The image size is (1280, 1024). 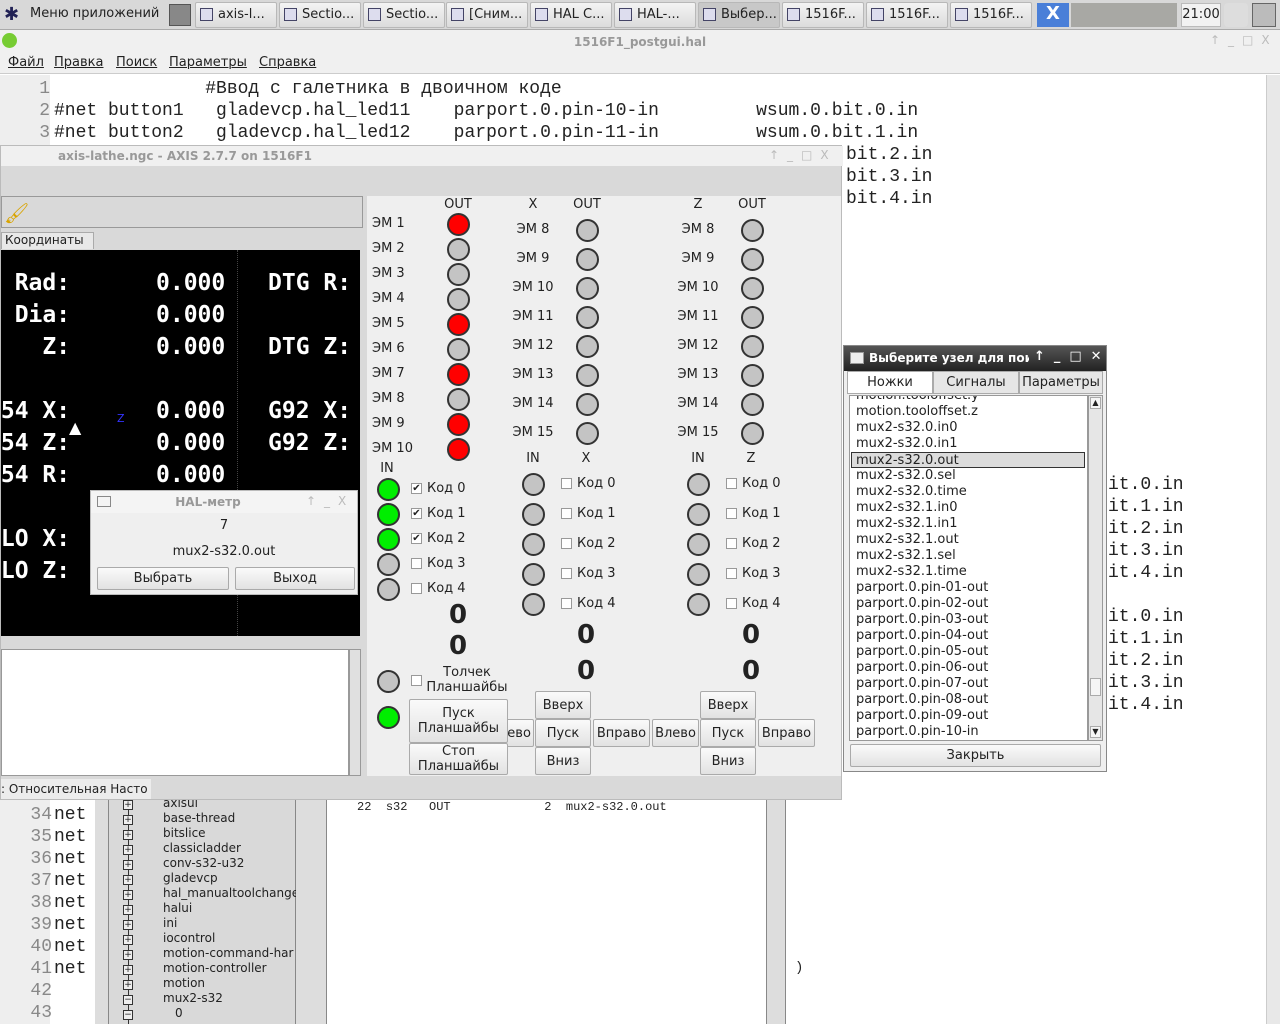 What do you see at coordinates (203, 863) in the screenshot?
I see `tree-node: conv-s32-u32` at bounding box center [203, 863].